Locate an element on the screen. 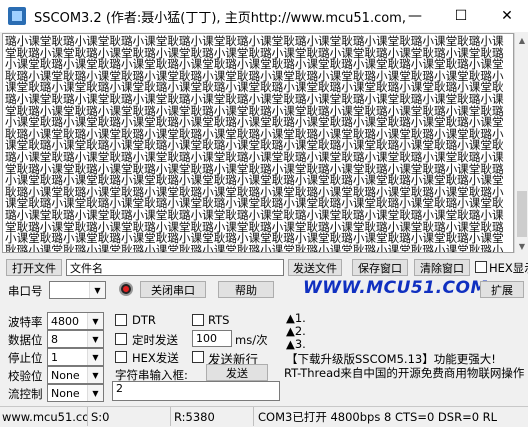 The width and height of the screenshot is (528, 427). hex-display-checkbox is located at coordinates (481, 267).